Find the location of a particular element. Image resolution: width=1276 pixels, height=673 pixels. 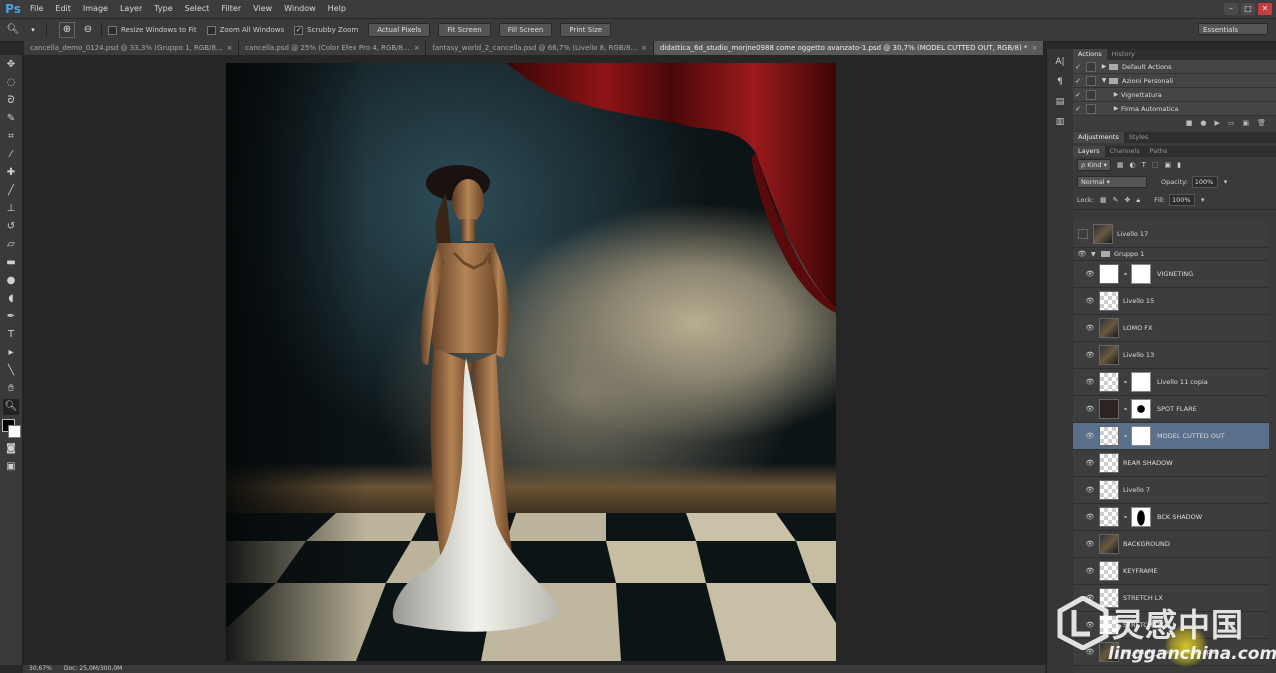

opacity-field: 100% is located at coordinates (1204, 182).